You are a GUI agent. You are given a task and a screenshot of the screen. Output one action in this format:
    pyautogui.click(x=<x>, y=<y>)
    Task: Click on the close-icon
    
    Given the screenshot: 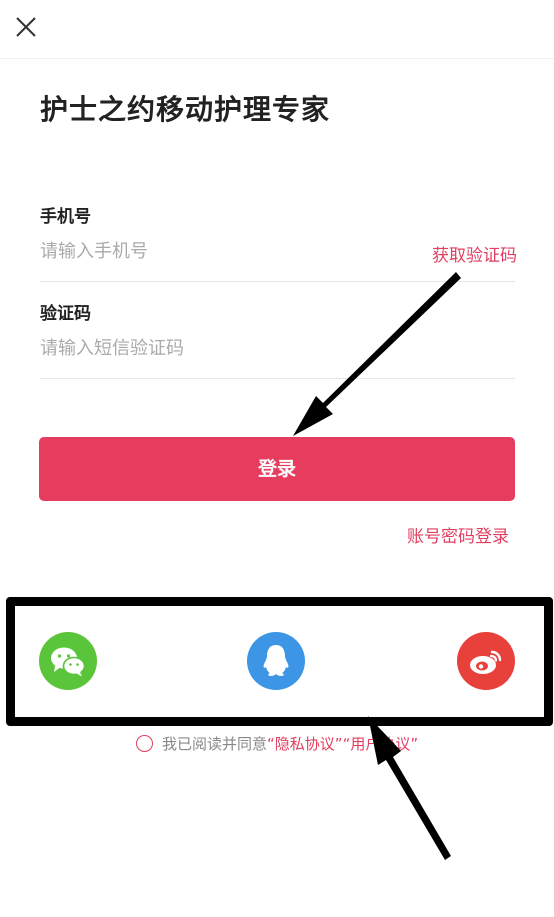 What is the action you would take?
    pyautogui.click(x=26, y=27)
    